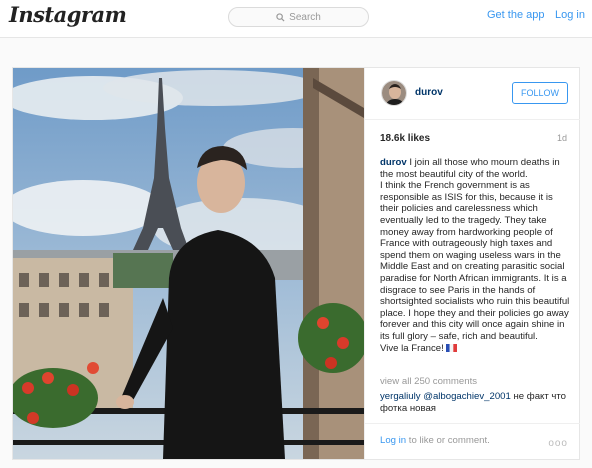 The height and width of the screenshot is (468, 592). What do you see at coordinates (516, 15) in the screenshot?
I see `get-the-app-link: Get the app` at bounding box center [516, 15].